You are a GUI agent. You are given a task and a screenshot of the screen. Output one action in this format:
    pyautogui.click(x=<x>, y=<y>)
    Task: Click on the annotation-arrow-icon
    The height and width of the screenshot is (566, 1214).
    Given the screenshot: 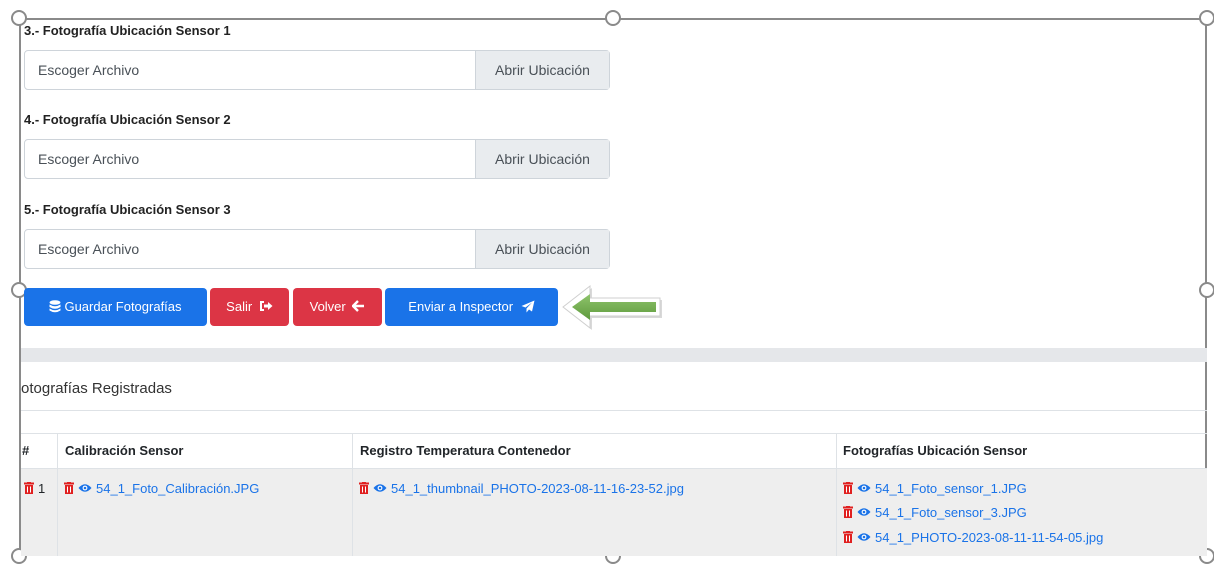 What is the action you would take?
    pyautogui.click(x=612, y=307)
    